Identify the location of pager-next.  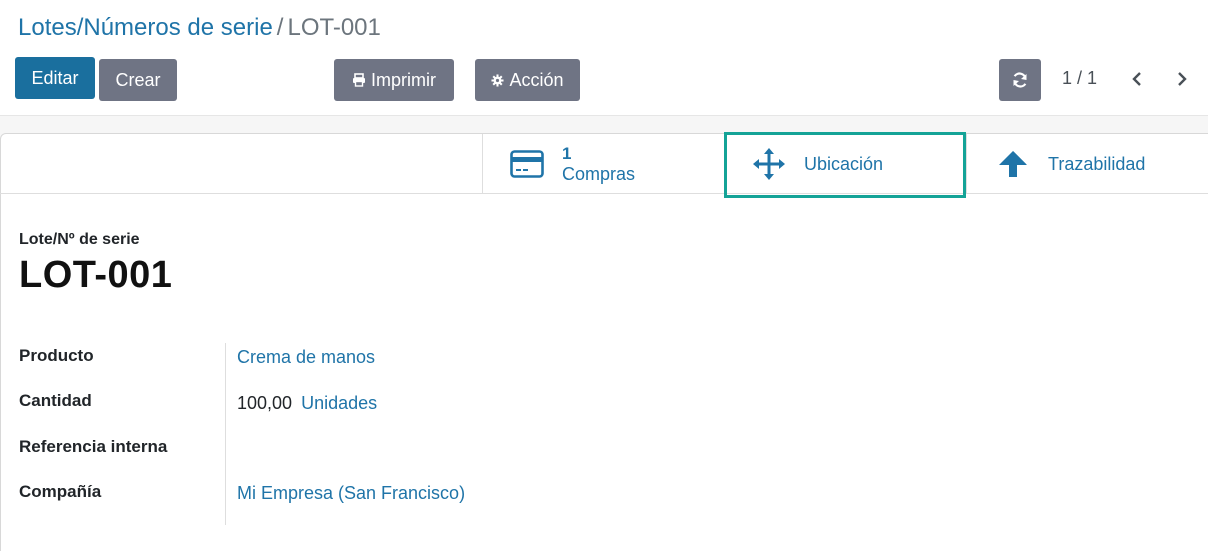
(1182, 79).